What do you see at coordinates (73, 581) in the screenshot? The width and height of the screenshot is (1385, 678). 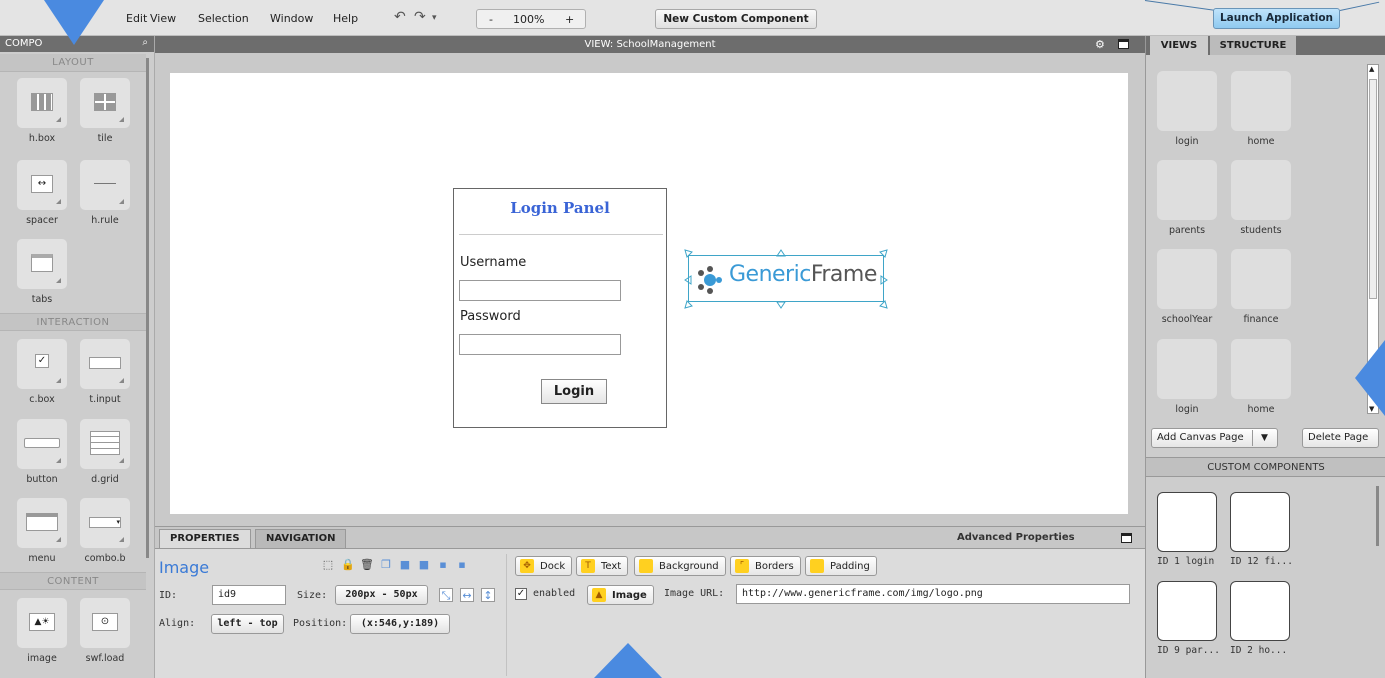 I see `section-content: CONTENT` at bounding box center [73, 581].